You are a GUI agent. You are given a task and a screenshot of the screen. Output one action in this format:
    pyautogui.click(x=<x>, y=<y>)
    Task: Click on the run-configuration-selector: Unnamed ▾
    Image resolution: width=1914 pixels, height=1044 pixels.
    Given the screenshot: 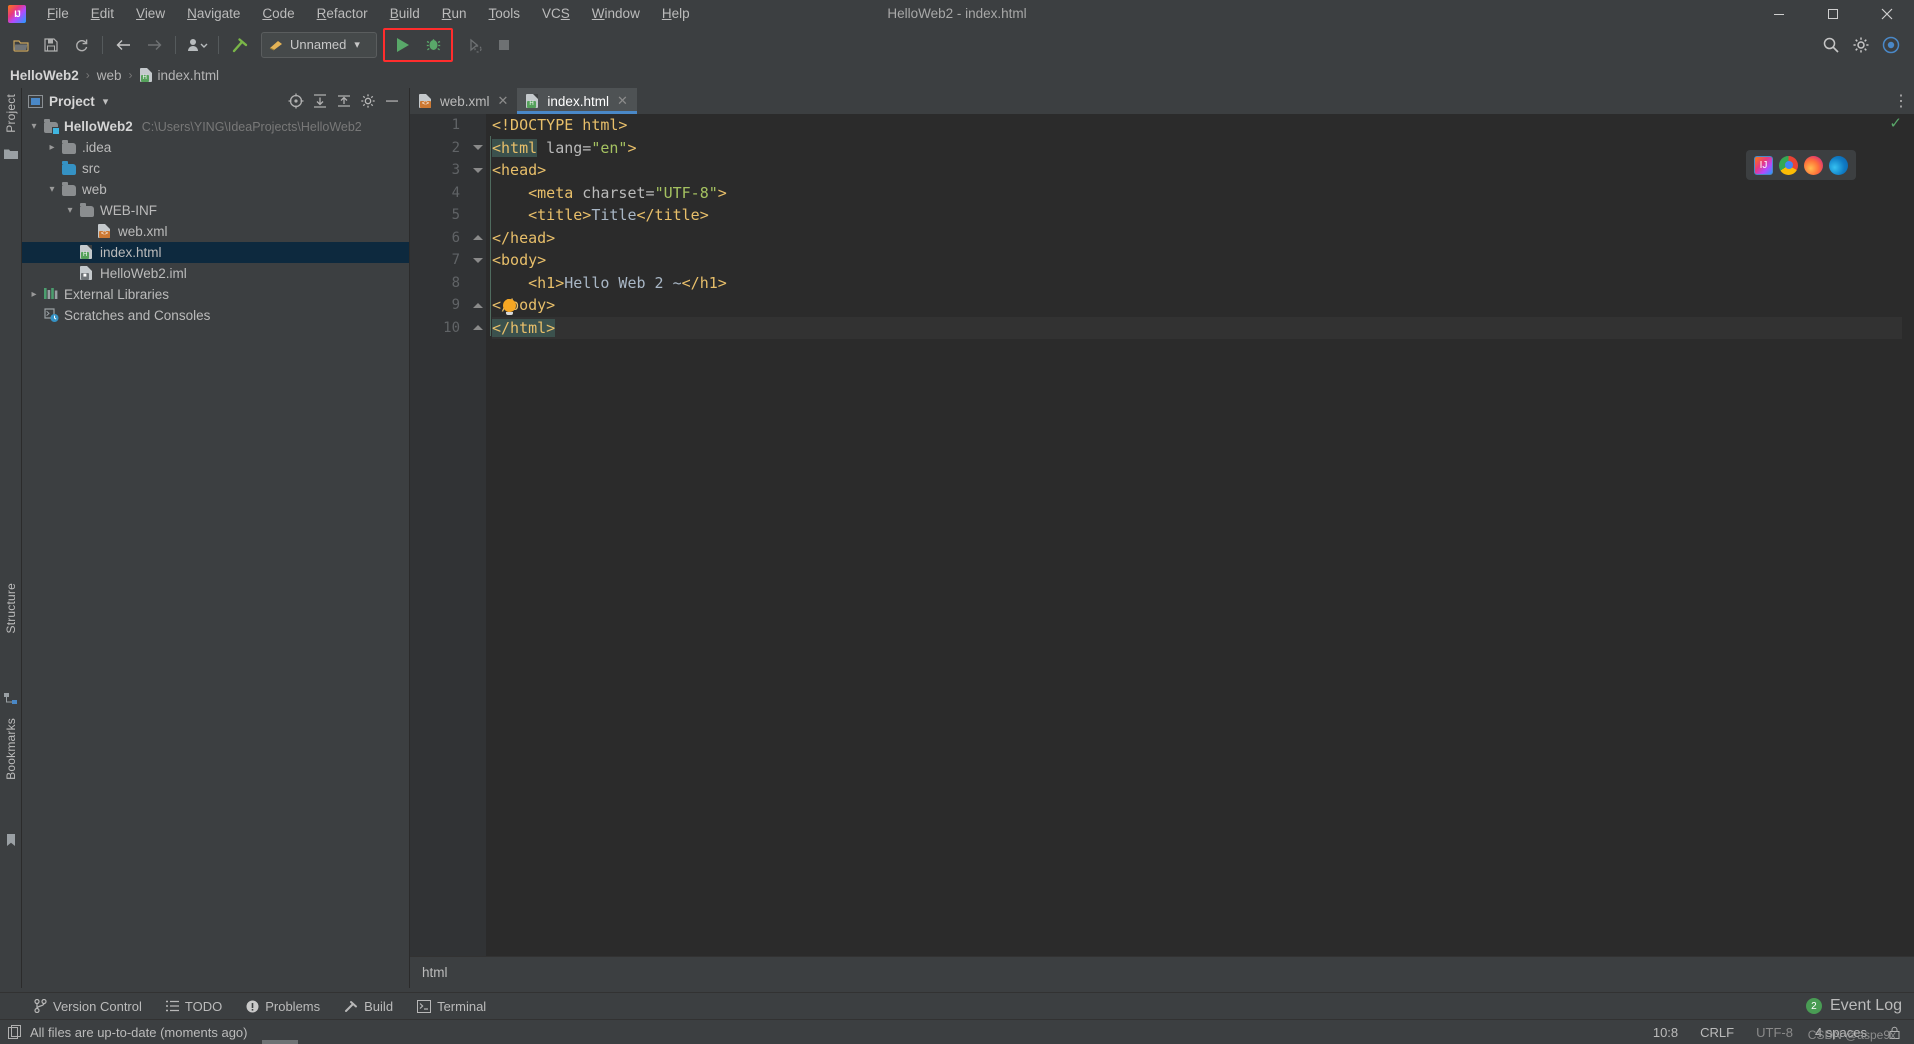 What is the action you would take?
    pyautogui.click(x=319, y=44)
    